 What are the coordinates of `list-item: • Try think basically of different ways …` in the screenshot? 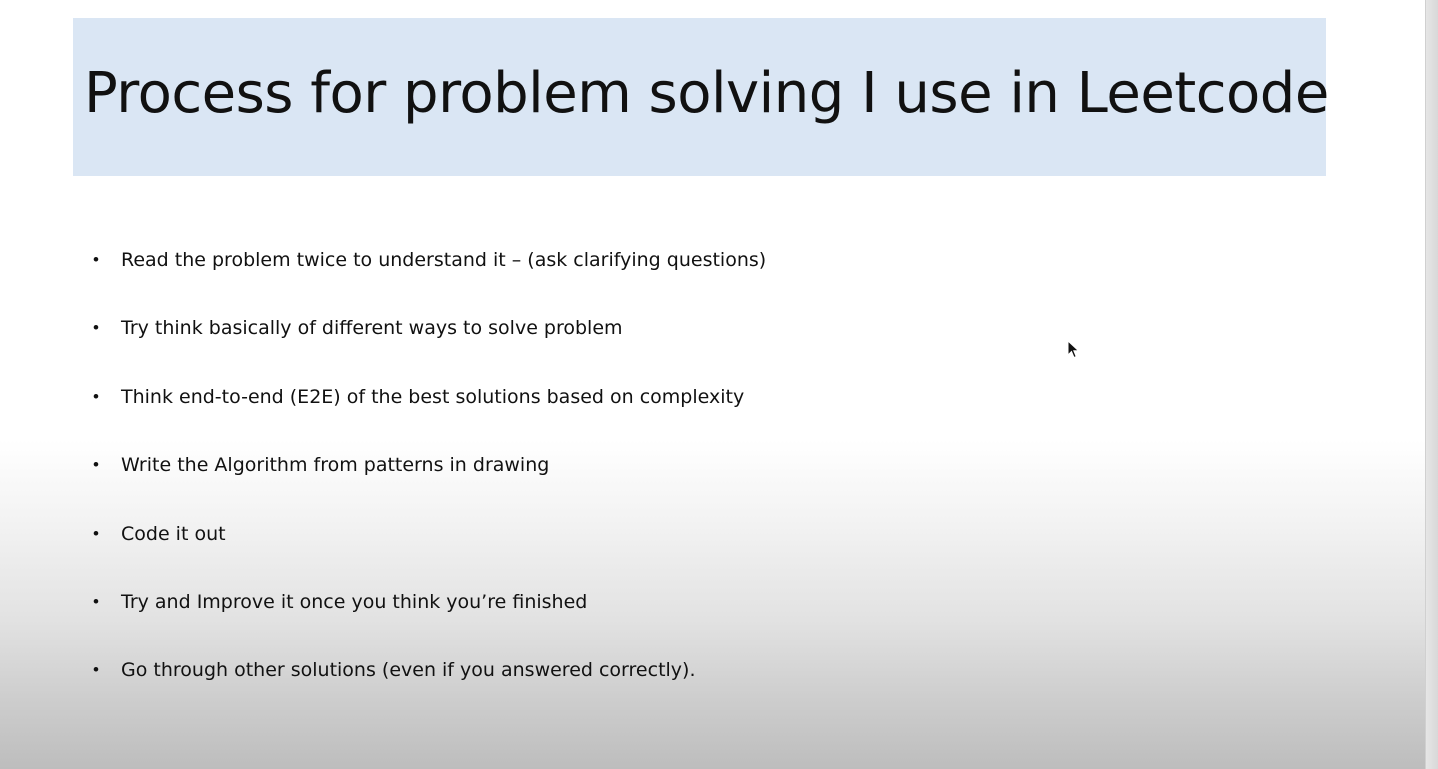 It's located at (429, 343).